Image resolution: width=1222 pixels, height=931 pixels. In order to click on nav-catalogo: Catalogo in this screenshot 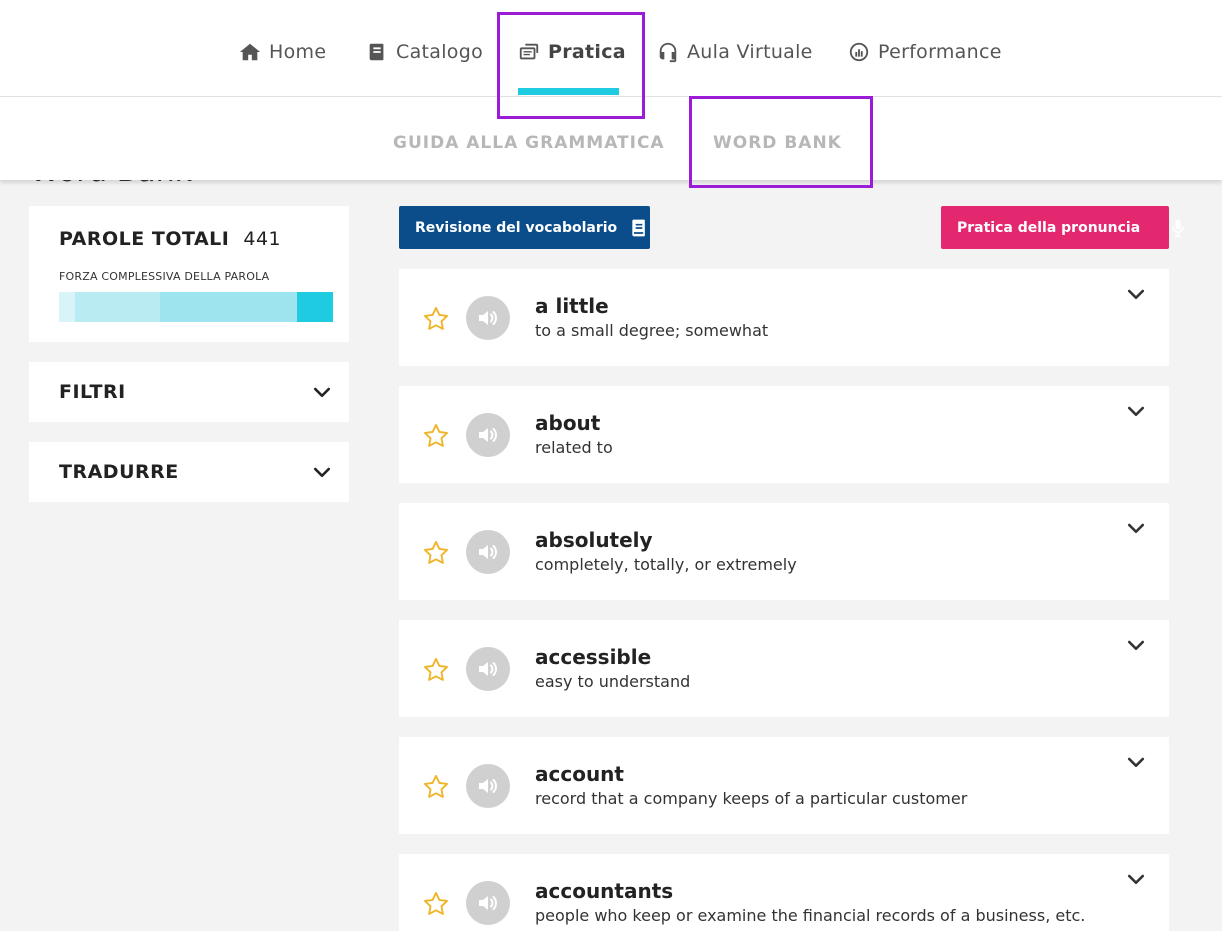, I will do `click(424, 52)`.